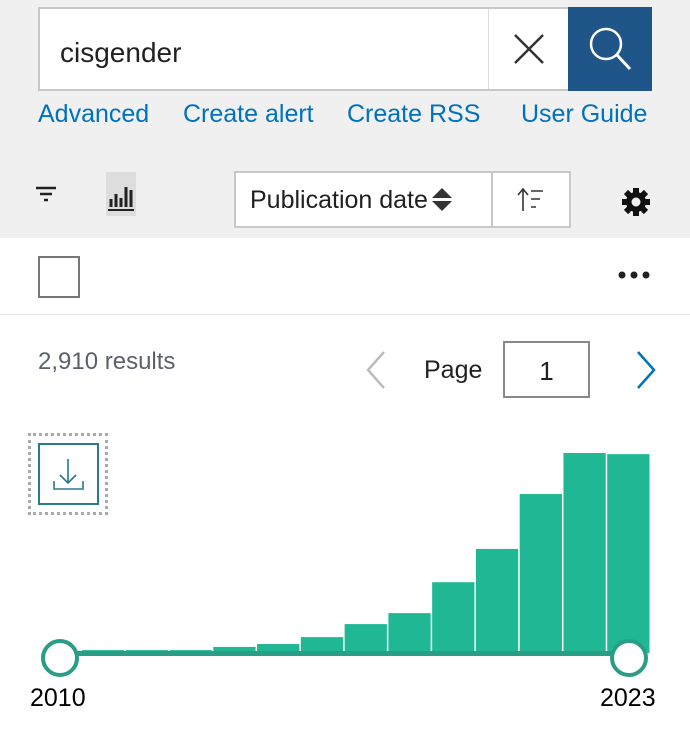 This screenshot has width=690, height=750. What do you see at coordinates (646, 370) in the screenshot?
I see `next-page-icon` at bounding box center [646, 370].